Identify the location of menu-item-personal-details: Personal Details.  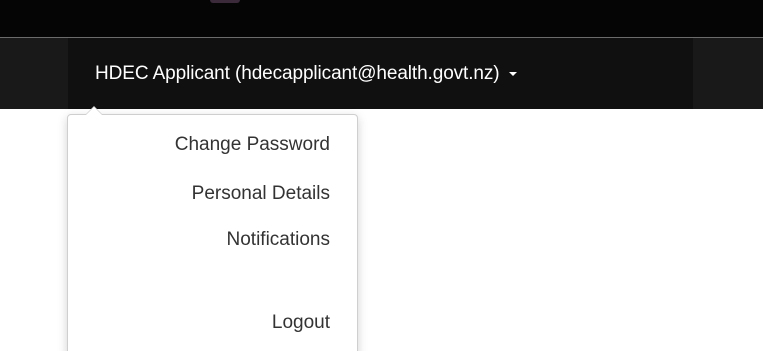
(261, 194).